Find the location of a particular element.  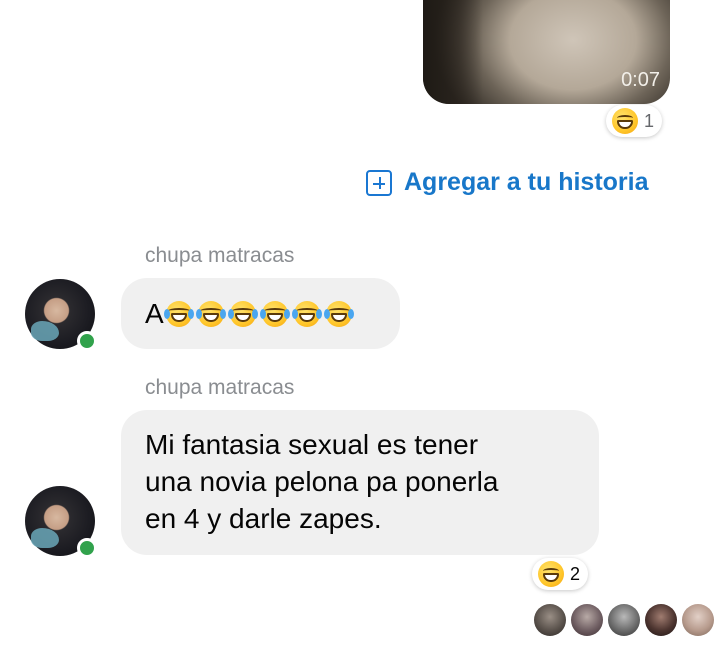

video-reaction-badge: 1 is located at coordinates (634, 121).